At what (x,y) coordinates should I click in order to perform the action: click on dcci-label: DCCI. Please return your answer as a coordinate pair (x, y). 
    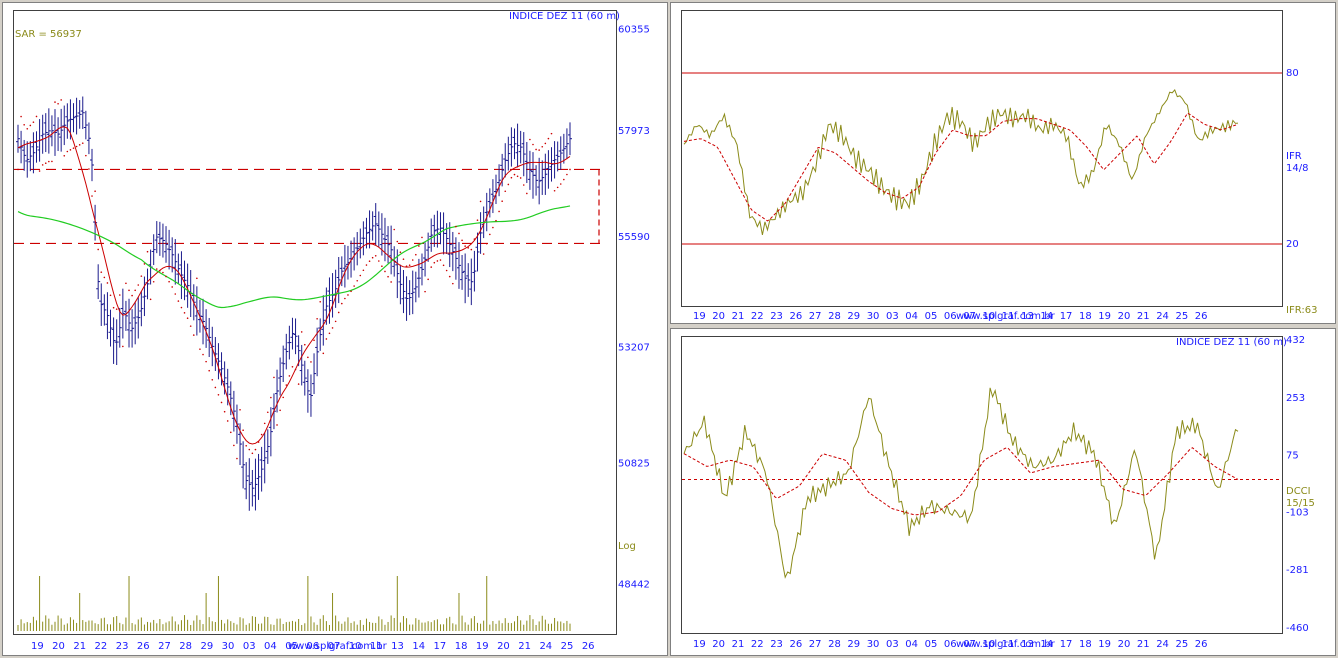
    Looking at the image, I should click on (1298, 491).